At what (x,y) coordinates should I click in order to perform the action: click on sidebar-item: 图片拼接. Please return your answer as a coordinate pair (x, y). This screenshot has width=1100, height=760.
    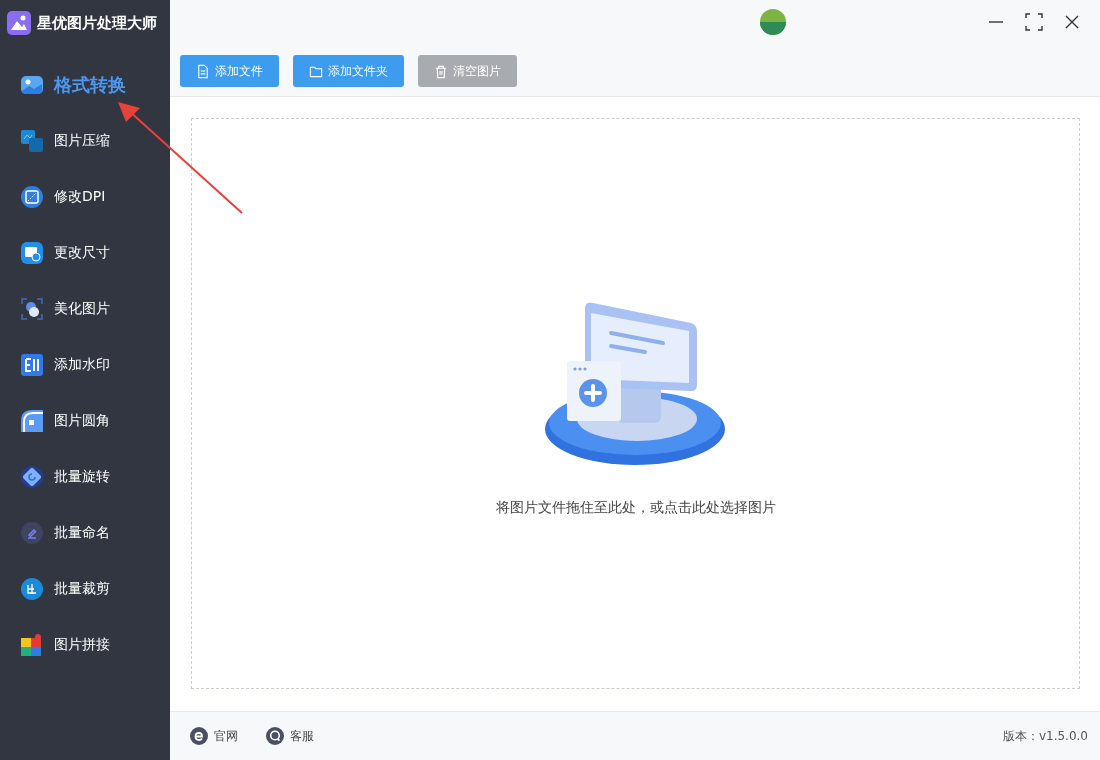
    Looking at the image, I should click on (85, 645).